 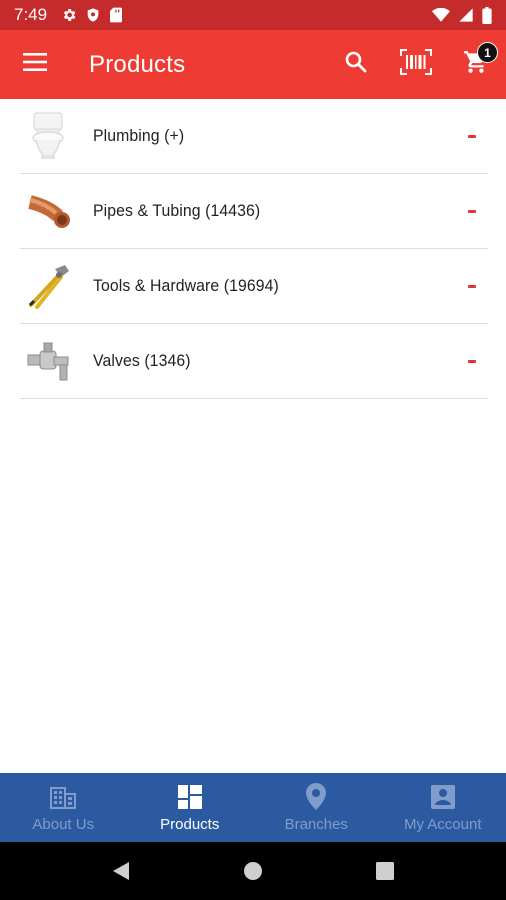 What do you see at coordinates (177, 210) in the screenshot?
I see `category-label: Pipes & Tubing (14436)` at bounding box center [177, 210].